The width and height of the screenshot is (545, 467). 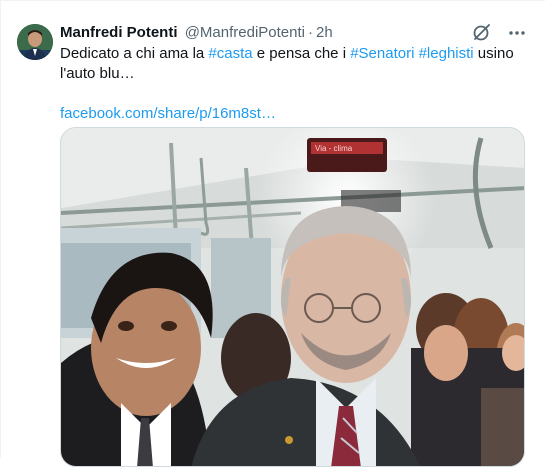 What do you see at coordinates (382, 53) in the screenshot?
I see `hashtag-senatori: #Senatori` at bounding box center [382, 53].